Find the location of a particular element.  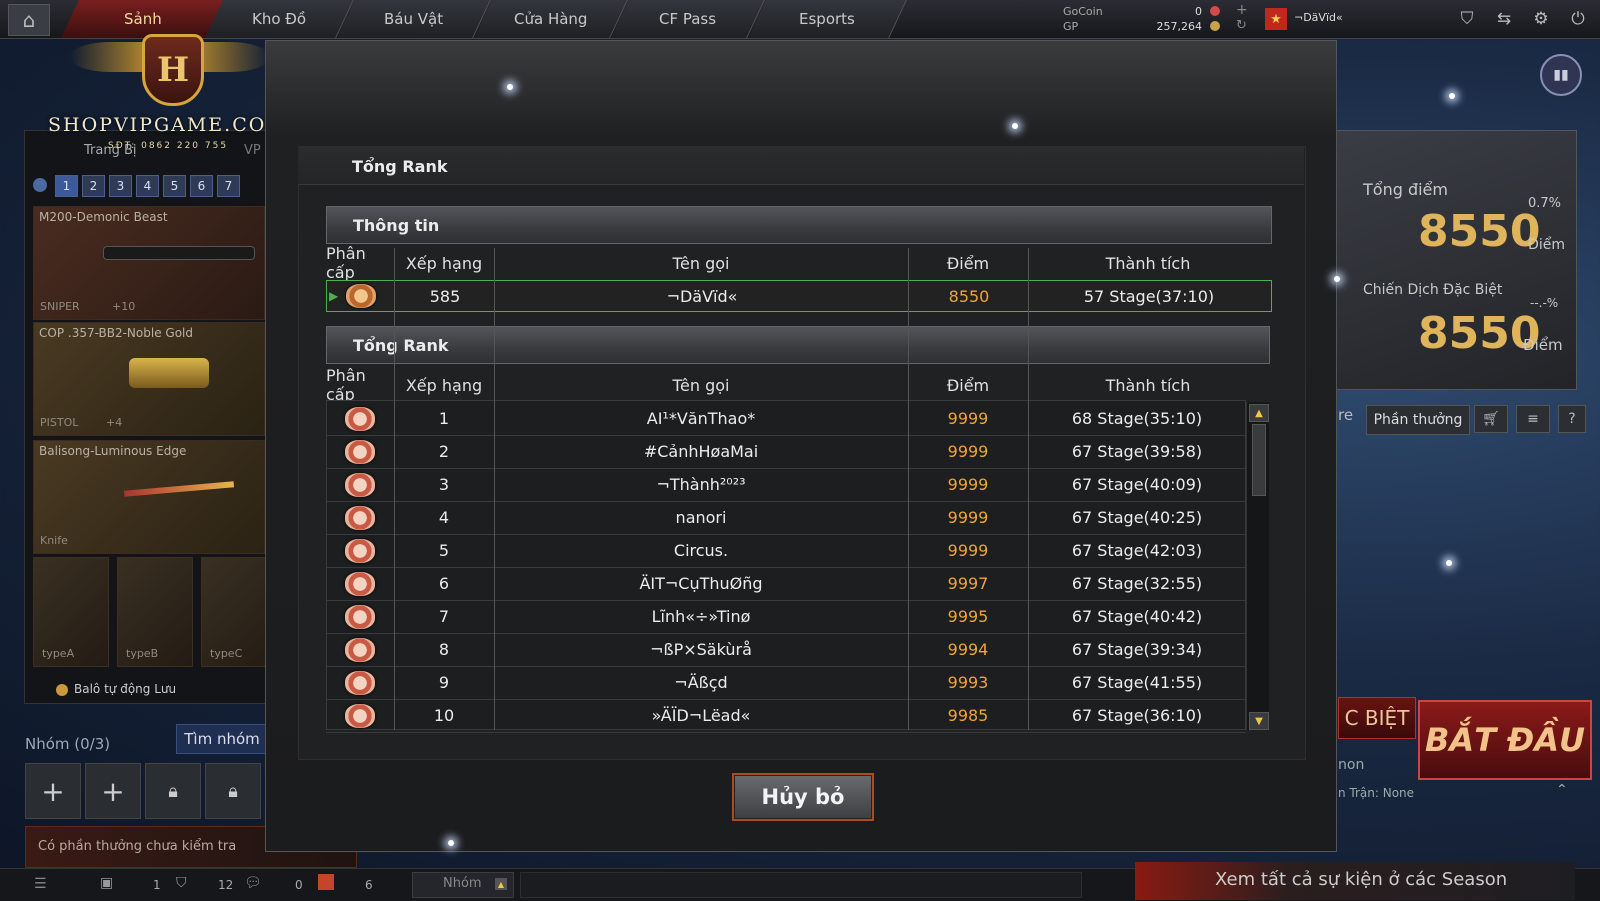

rank-cell: 3 is located at coordinates (444, 484).